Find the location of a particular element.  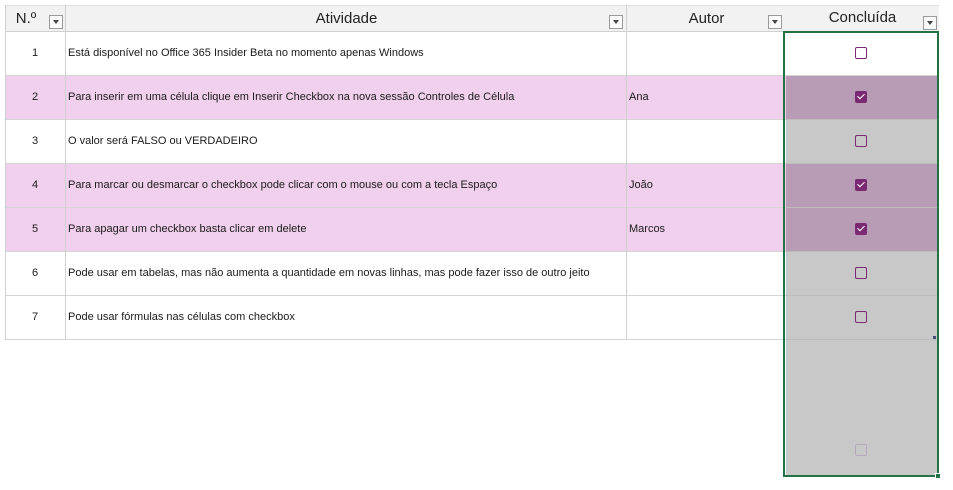

row-activity: O valor será FALSO ou VERDADEIRO is located at coordinates (345, 141).